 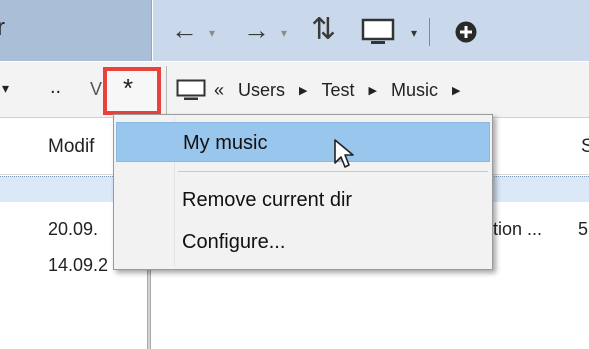 What do you see at coordinates (414, 33) in the screenshot?
I see `drives-caret-icon: ▾` at bounding box center [414, 33].